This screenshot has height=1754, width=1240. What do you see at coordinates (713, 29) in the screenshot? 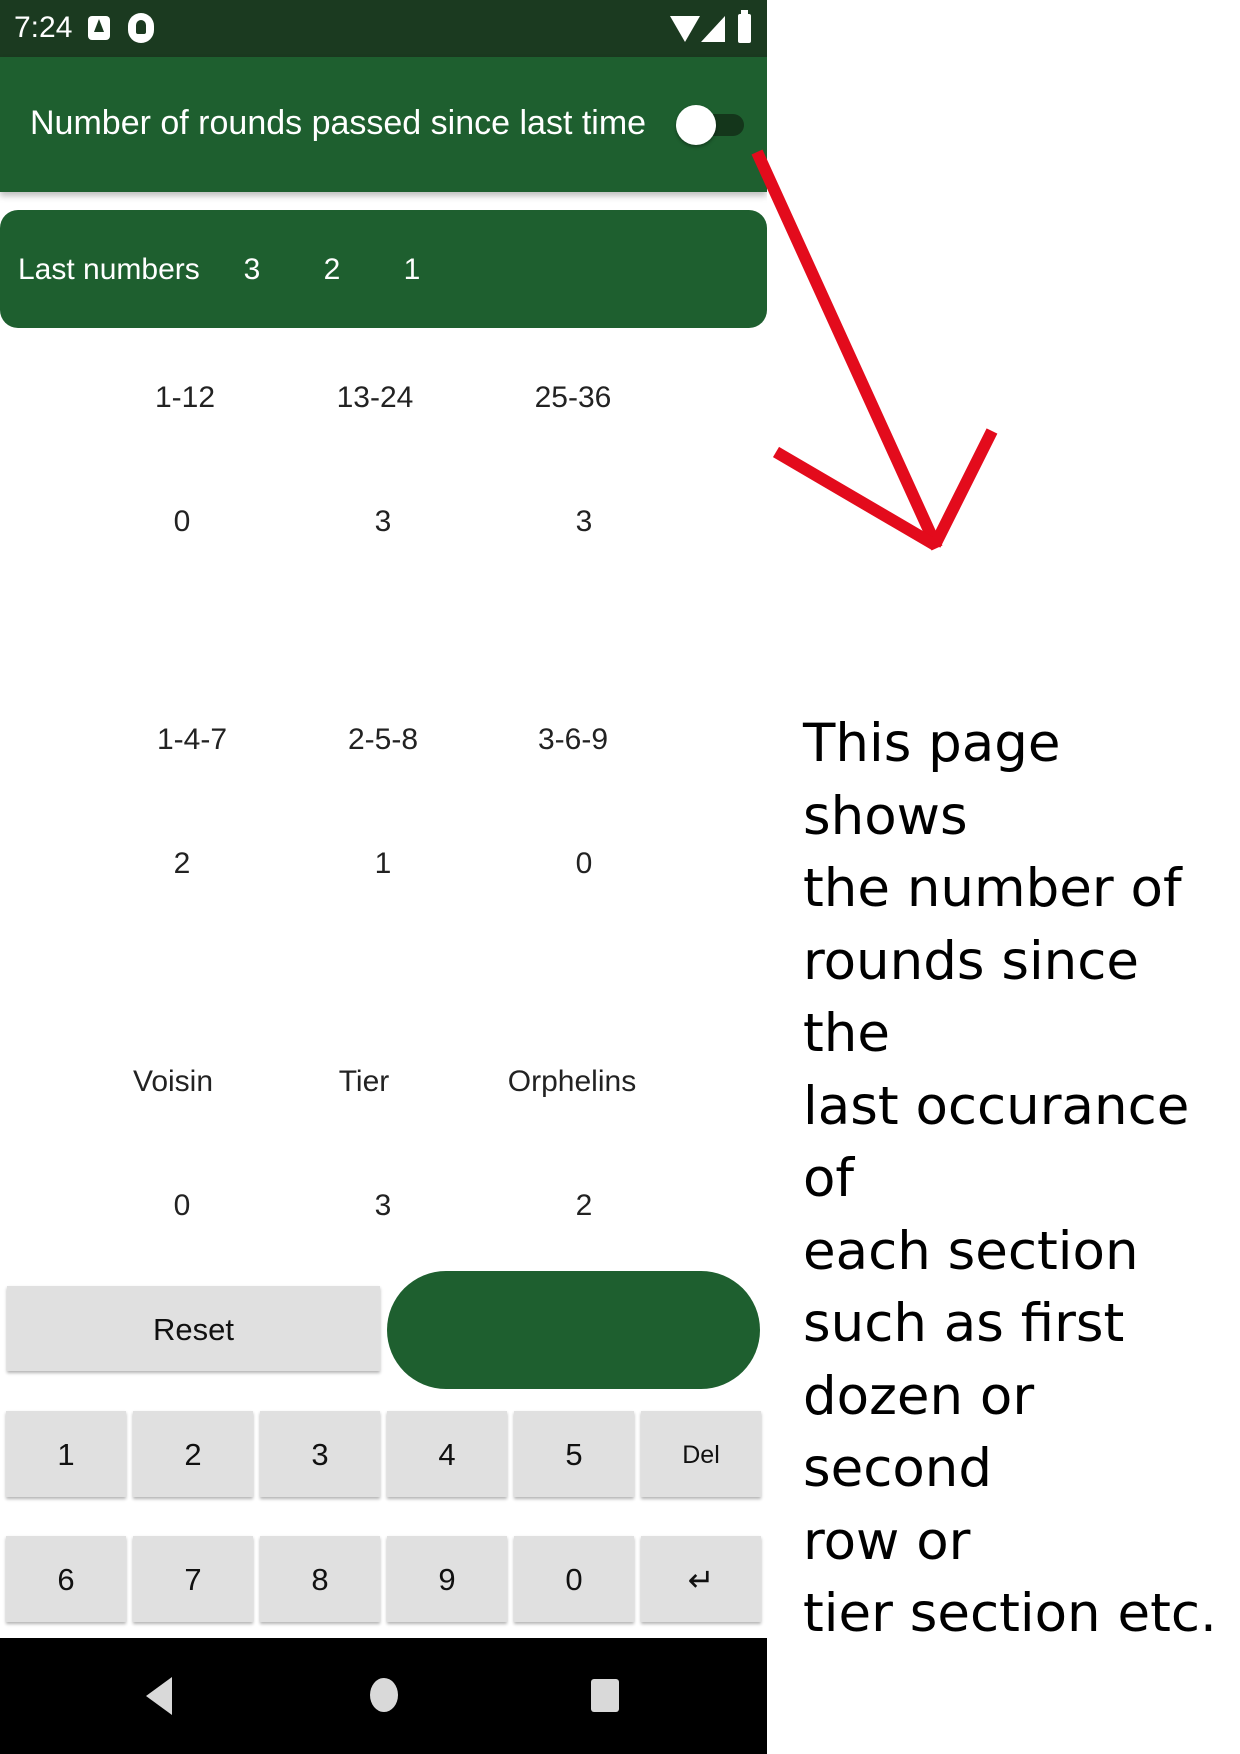
I see `cell-signal-icon` at bounding box center [713, 29].